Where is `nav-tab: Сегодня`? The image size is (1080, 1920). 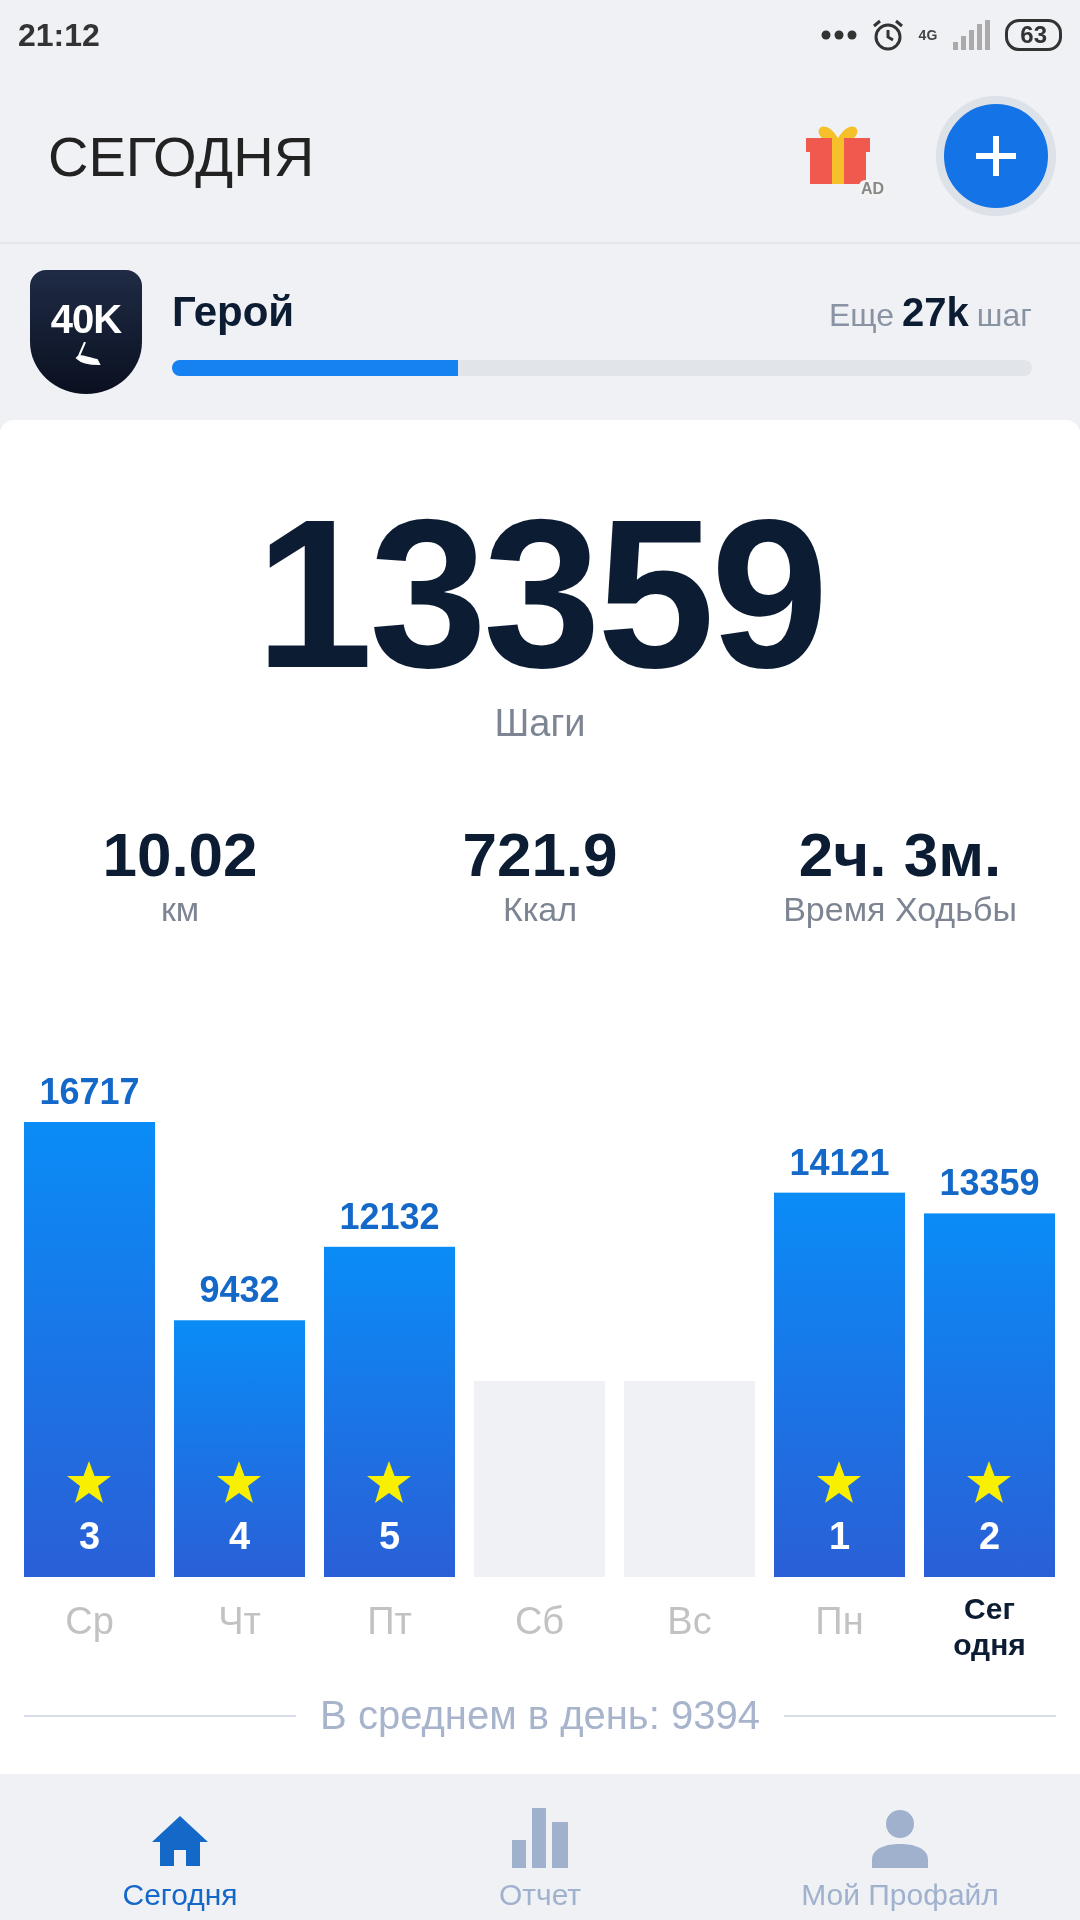 nav-tab: Сегодня is located at coordinates (180, 1847).